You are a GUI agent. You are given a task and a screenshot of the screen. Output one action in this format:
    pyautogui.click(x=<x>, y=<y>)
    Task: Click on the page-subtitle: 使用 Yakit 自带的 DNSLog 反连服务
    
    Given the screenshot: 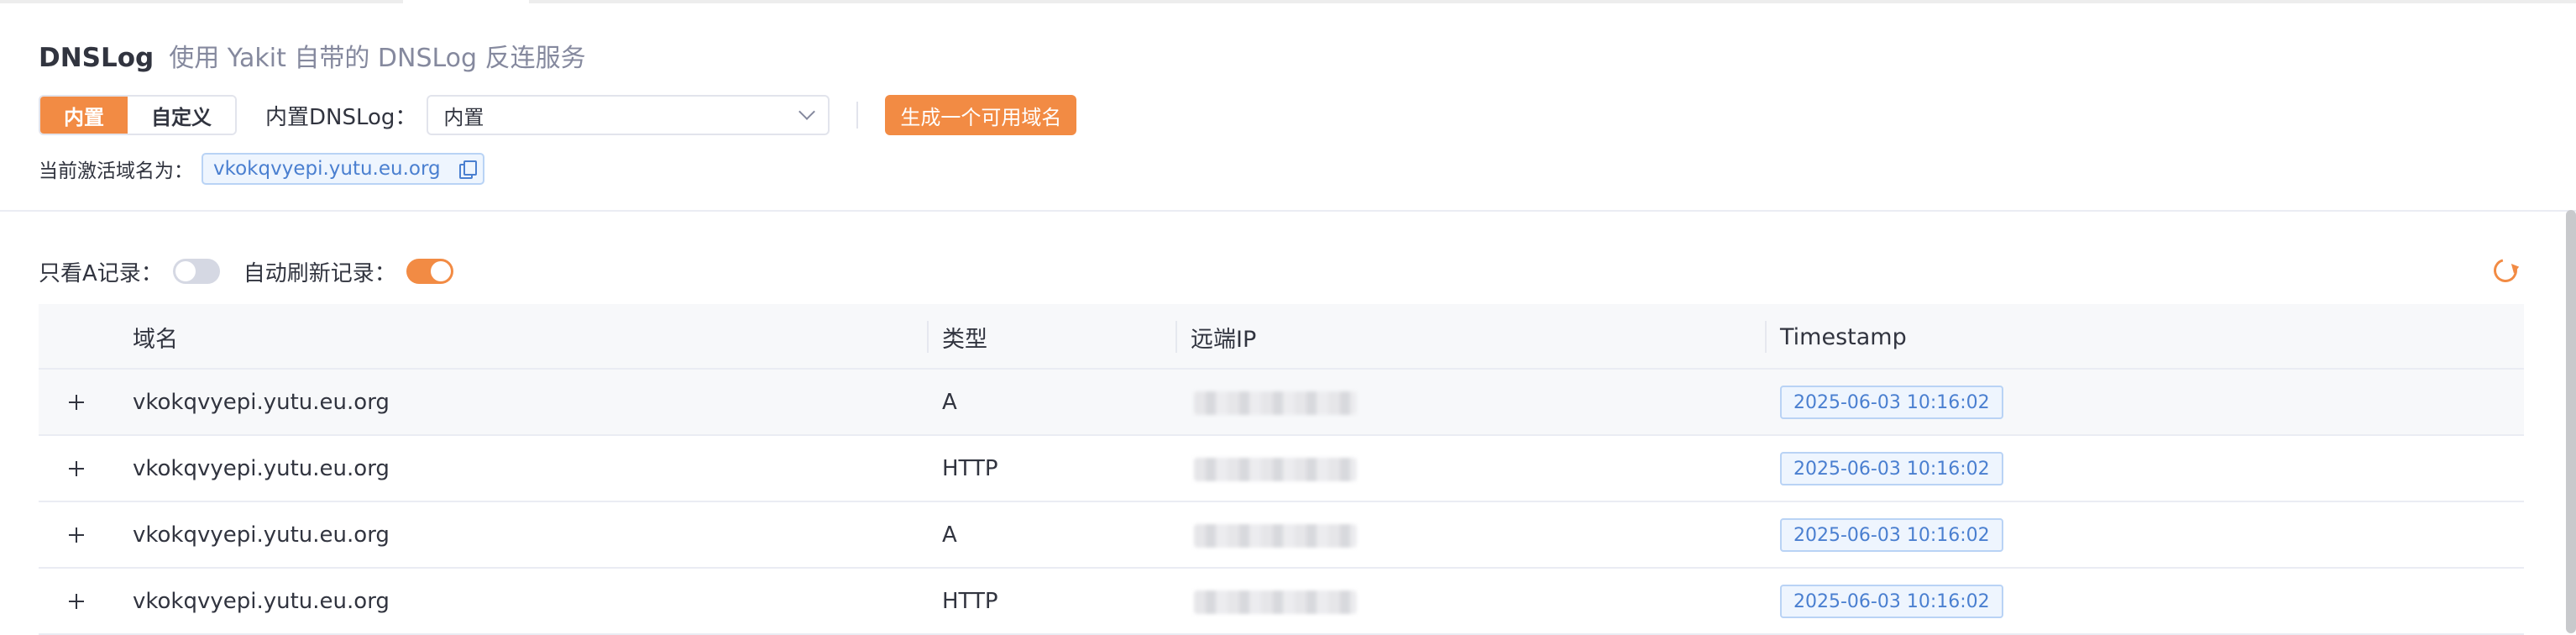 What is the action you would take?
    pyautogui.click(x=377, y=58)
    